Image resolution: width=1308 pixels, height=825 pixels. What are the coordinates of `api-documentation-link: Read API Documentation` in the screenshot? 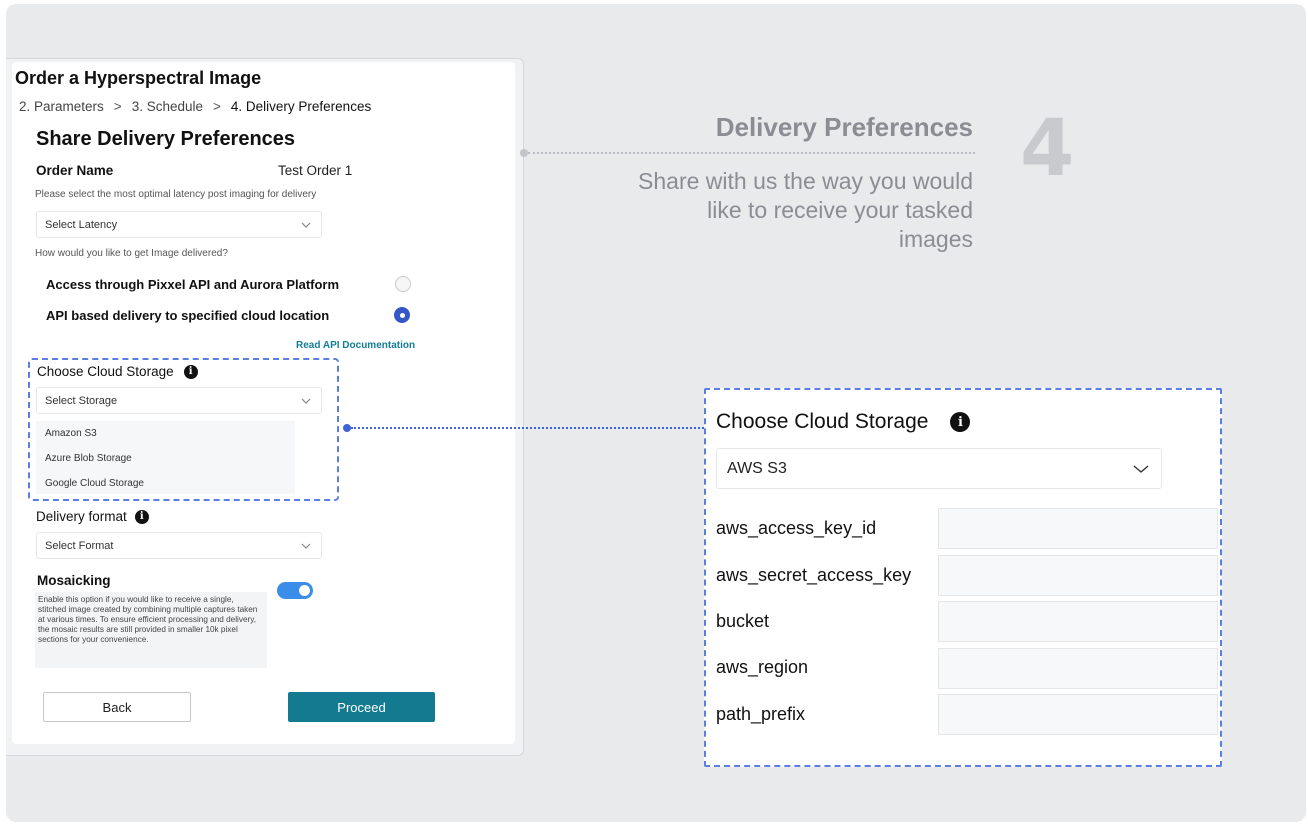 It's located at (355, 345).